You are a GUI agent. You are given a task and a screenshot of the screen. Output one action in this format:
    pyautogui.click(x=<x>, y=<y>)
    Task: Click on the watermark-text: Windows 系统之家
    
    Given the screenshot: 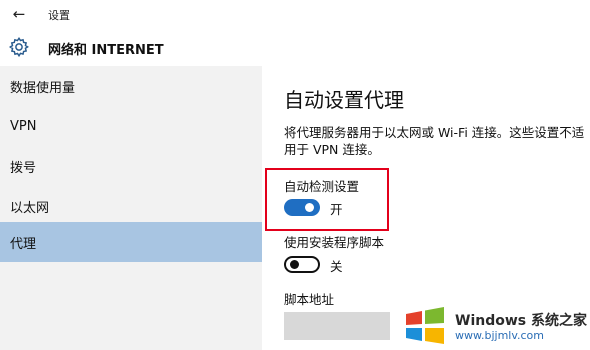 What is the action you would take?
    pyautogui.click(x=521, y=321)
    